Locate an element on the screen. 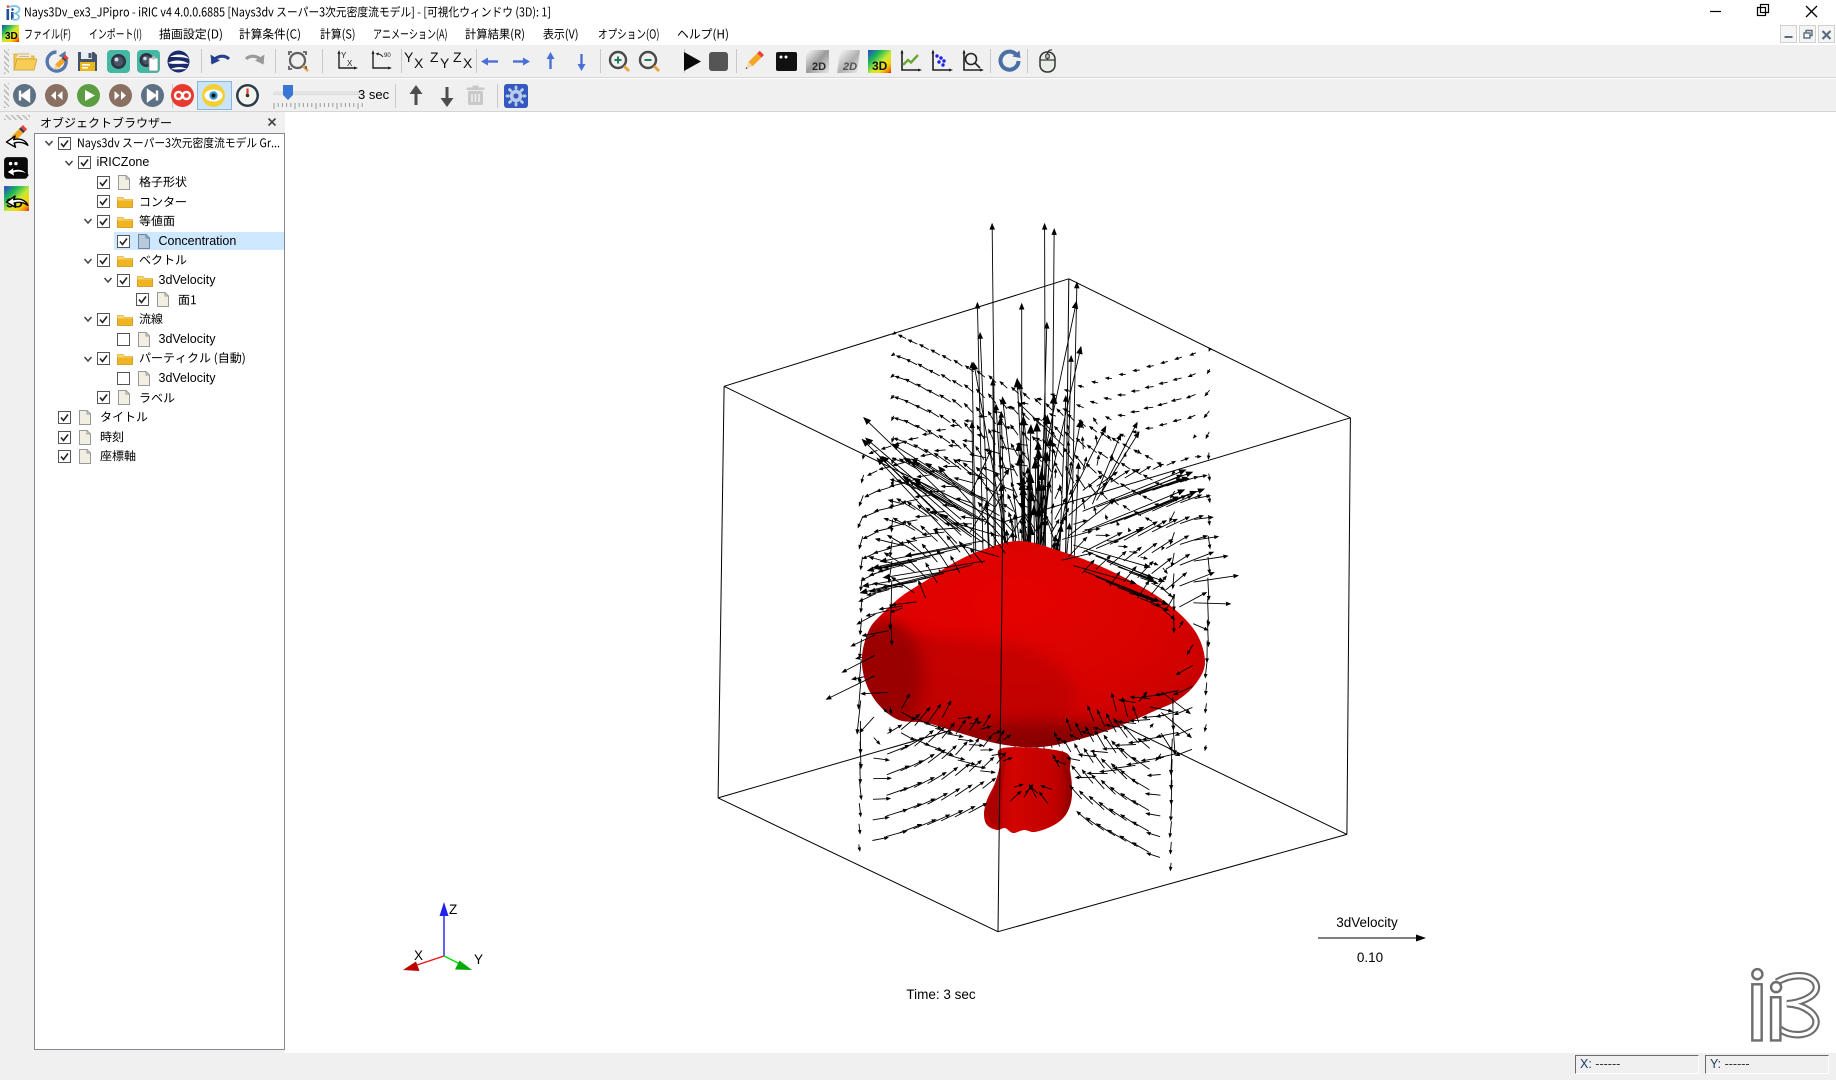 This screenshot has height=1080, width=1836. svg-text: 90 is located at coordinates (387, 56).